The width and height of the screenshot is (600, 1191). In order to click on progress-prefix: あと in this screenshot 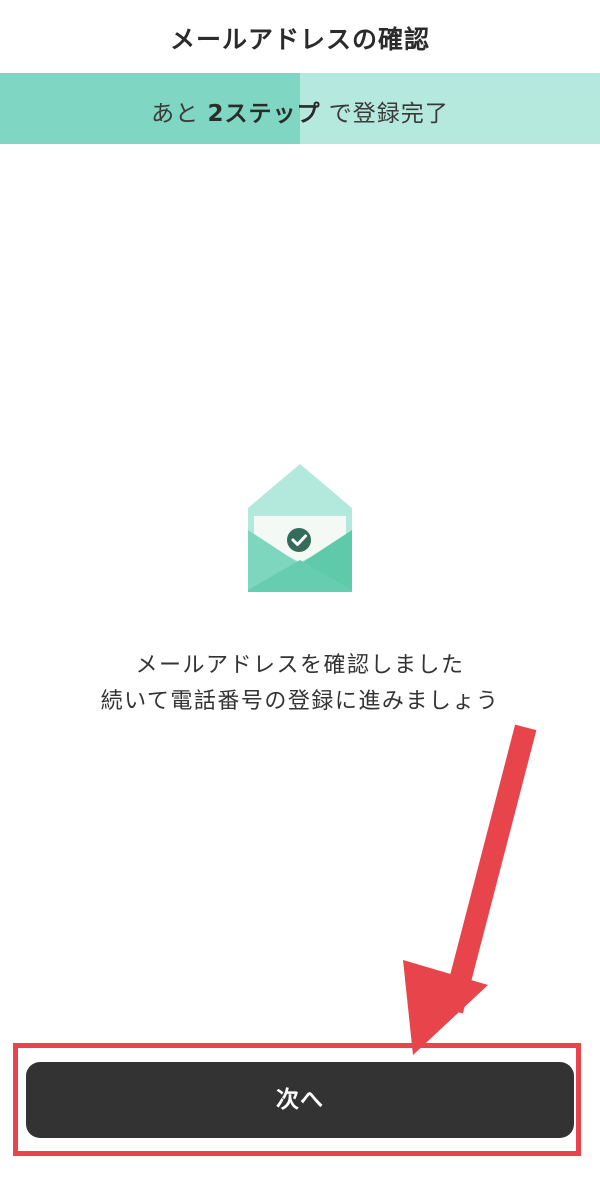, I will do `click(179, 114)`.